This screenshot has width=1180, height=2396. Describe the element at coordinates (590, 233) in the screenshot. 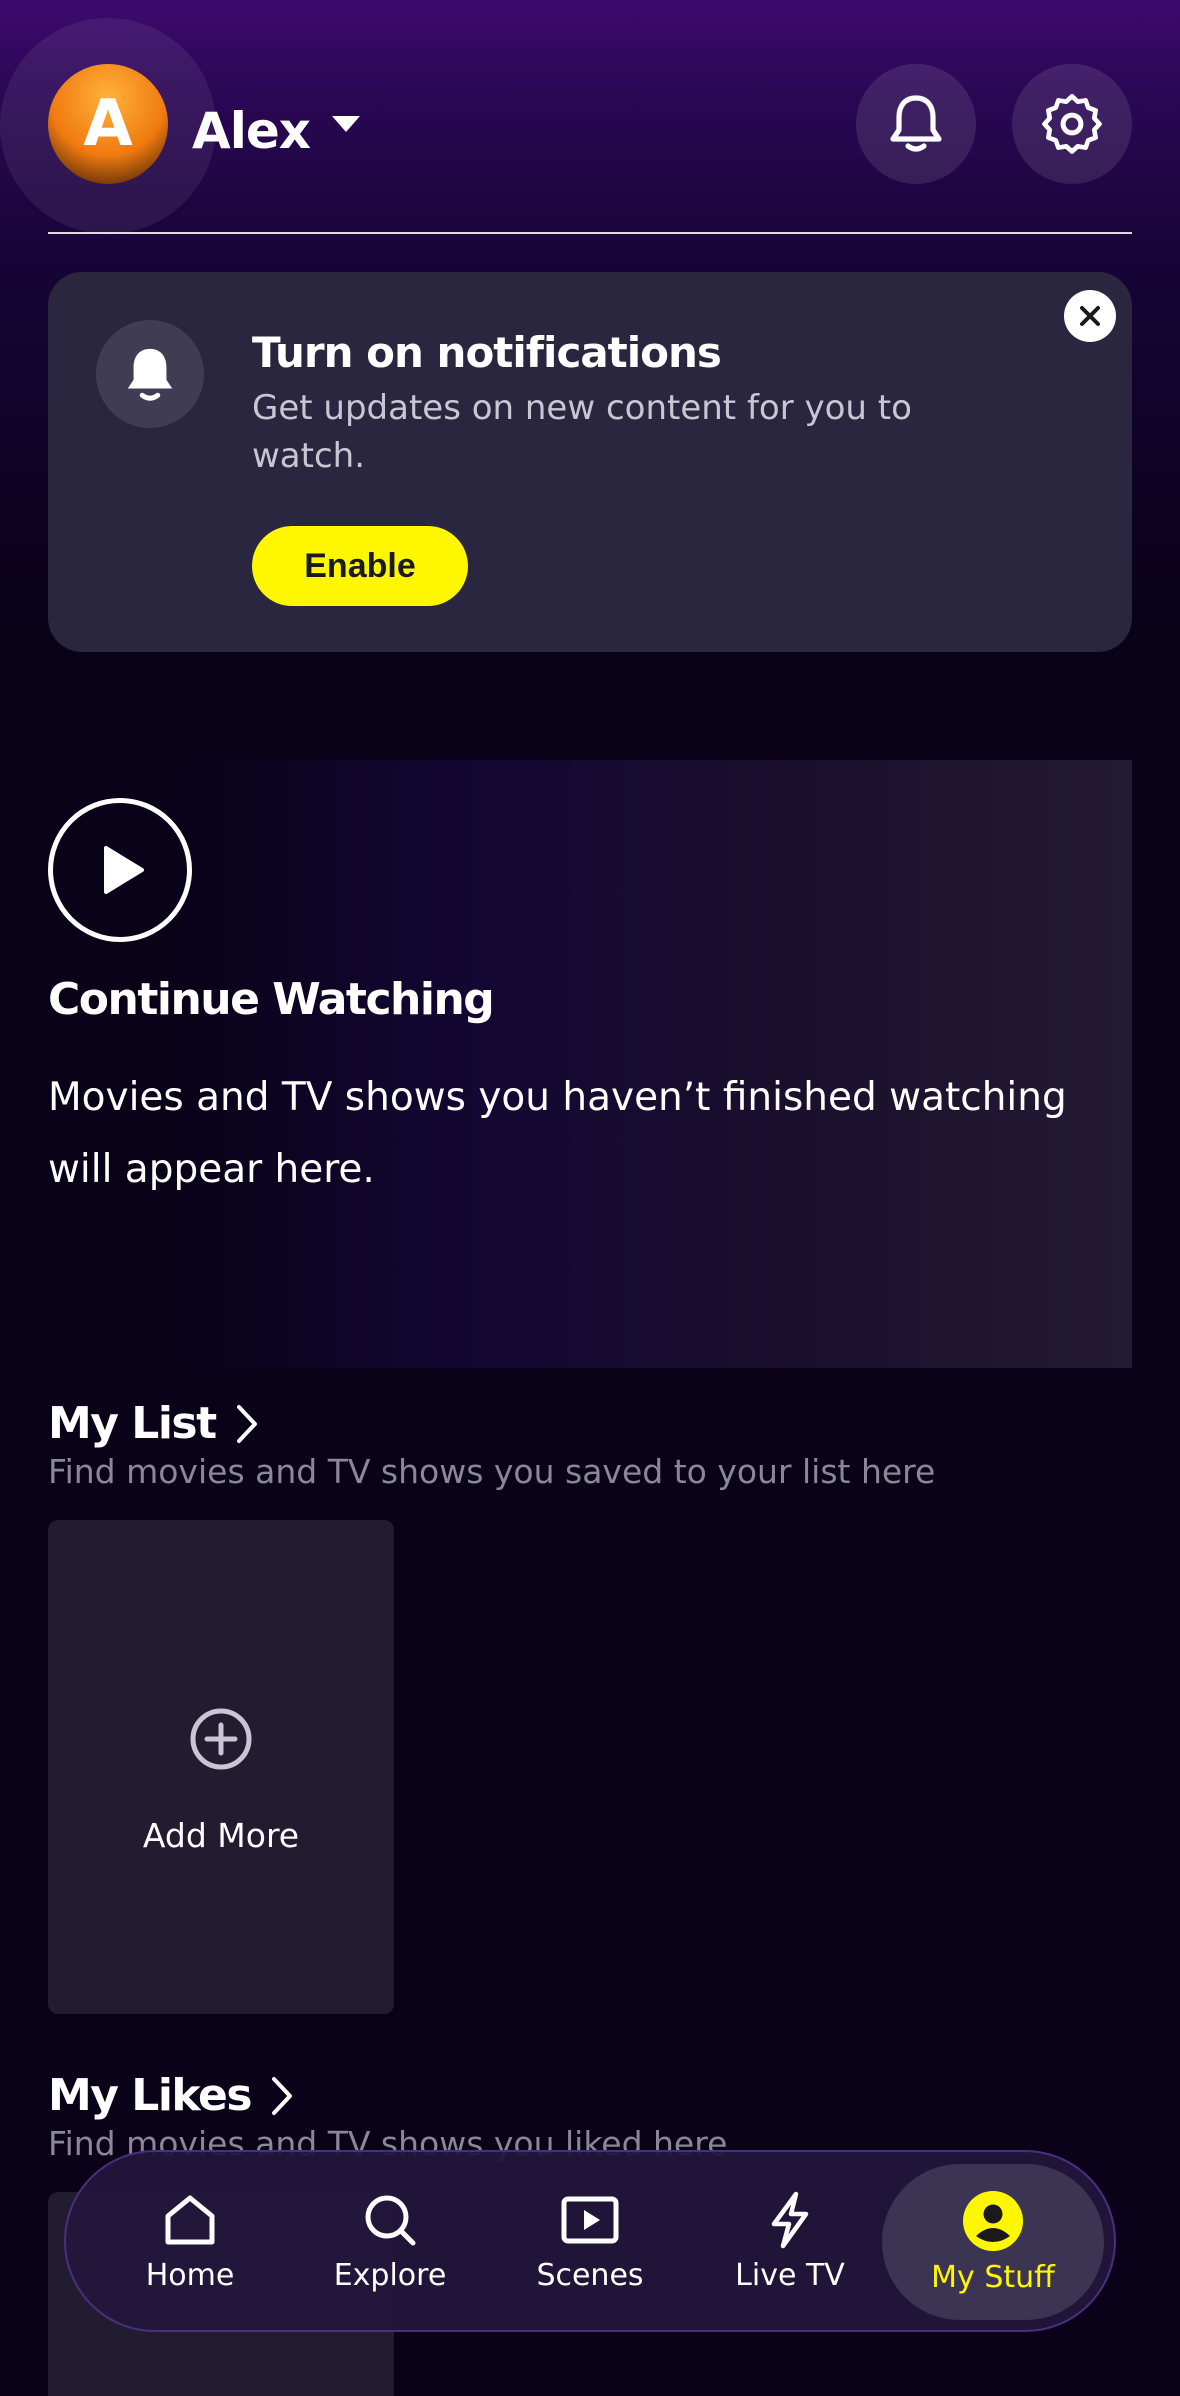

I see `header-divider` at that location.